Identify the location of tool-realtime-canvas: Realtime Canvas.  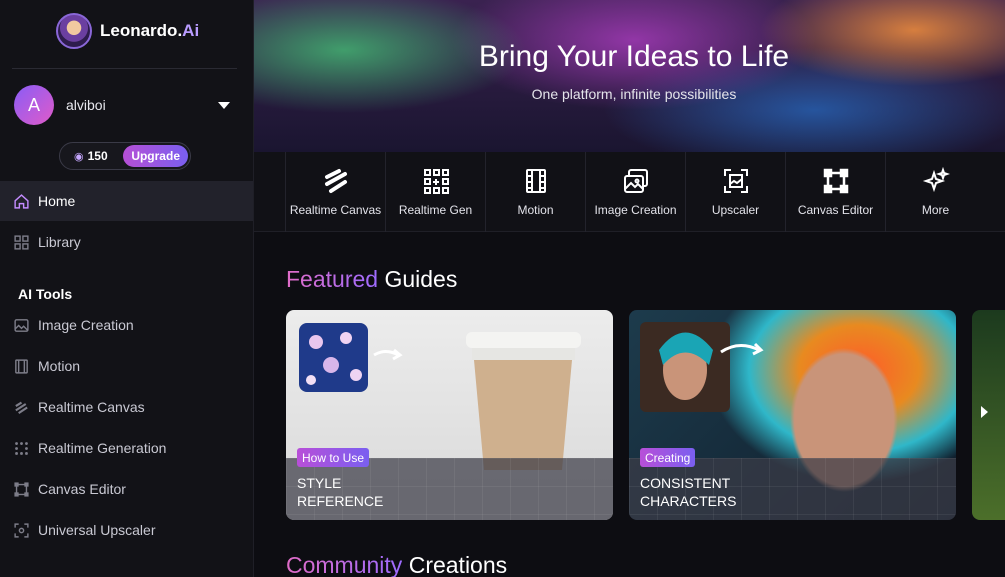
(335, 192).